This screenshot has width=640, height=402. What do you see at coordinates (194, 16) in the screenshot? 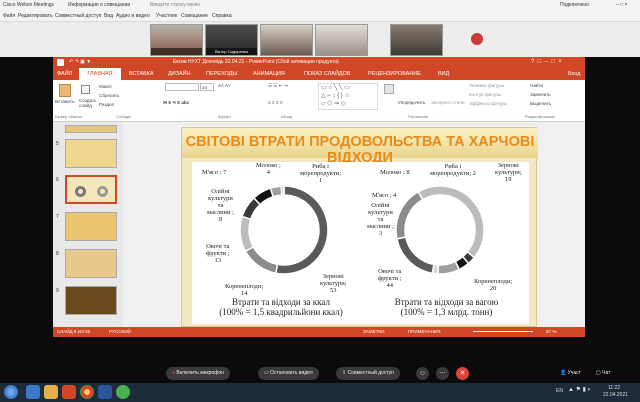
I see `menu-meeting: Совещание` at bounding box center [194, 16].